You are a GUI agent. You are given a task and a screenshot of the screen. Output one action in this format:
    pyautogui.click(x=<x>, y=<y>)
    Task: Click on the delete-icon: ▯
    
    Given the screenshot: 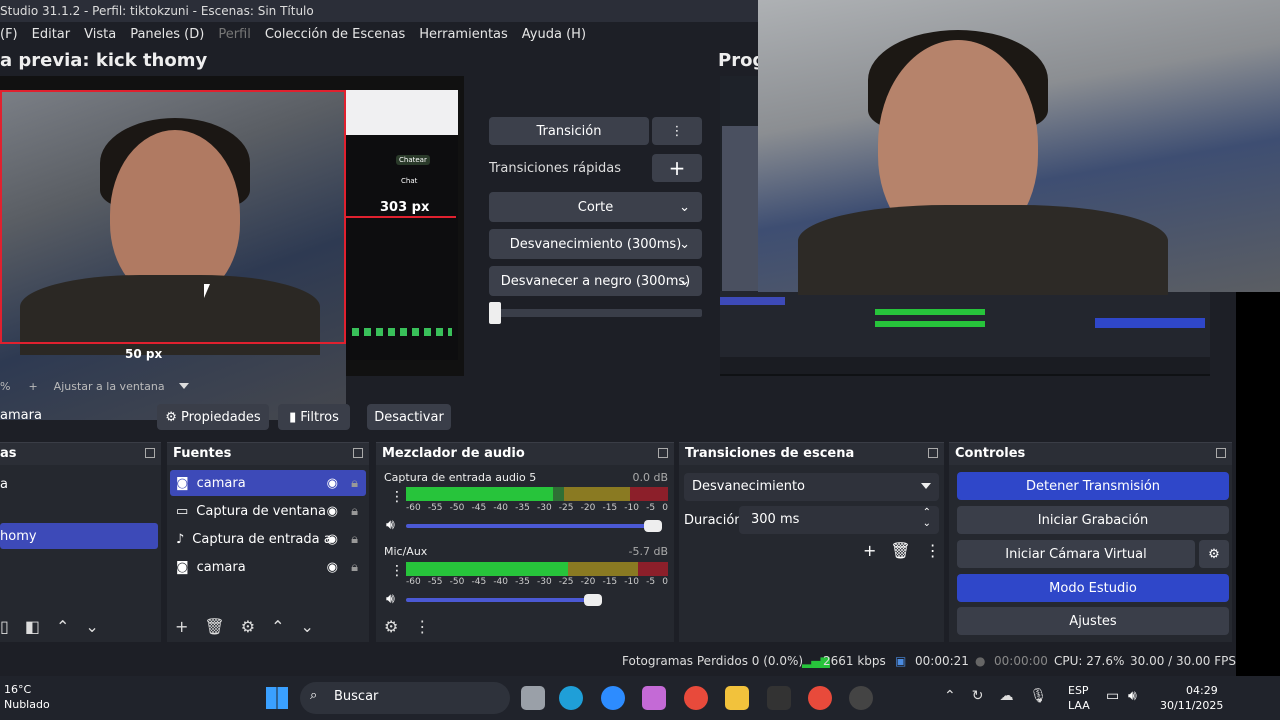 What is the action you would take?
    pyautogui.click(x=4, y=626)
    